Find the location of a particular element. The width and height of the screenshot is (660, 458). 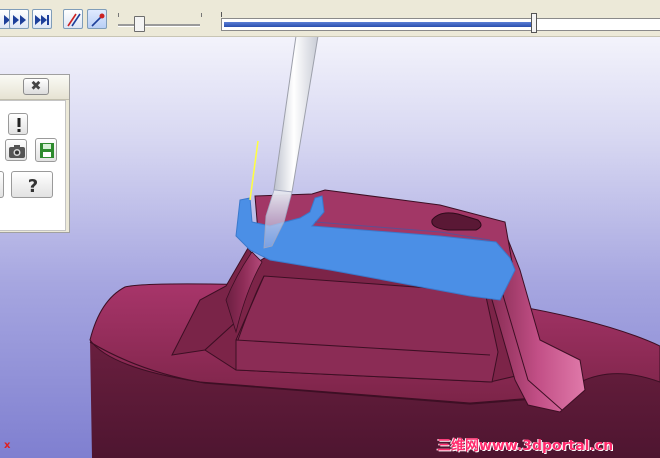

simulation-toolbar is located at coordinates (330, 18).